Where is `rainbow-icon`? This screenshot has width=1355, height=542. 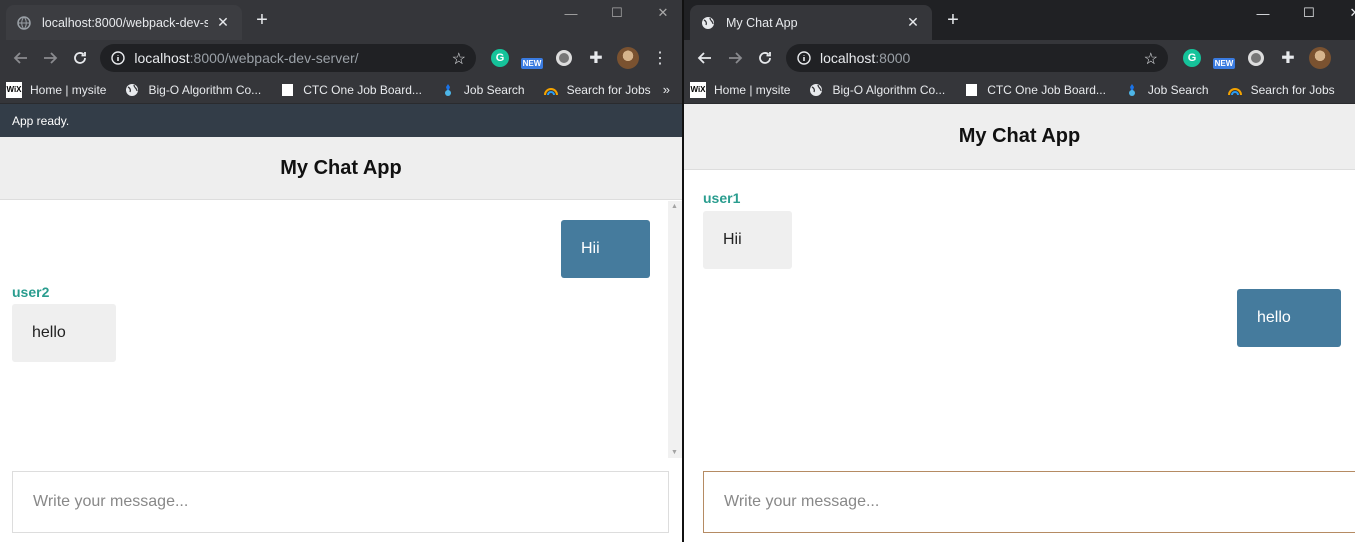 rainbow-icon is located at coordinates (1235, 90).